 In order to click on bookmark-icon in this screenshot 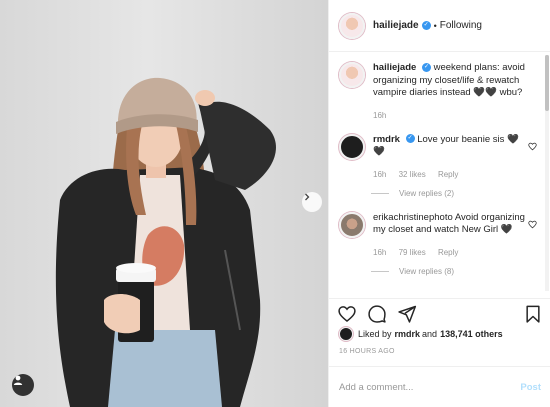, I will do `click(533, 314)`.